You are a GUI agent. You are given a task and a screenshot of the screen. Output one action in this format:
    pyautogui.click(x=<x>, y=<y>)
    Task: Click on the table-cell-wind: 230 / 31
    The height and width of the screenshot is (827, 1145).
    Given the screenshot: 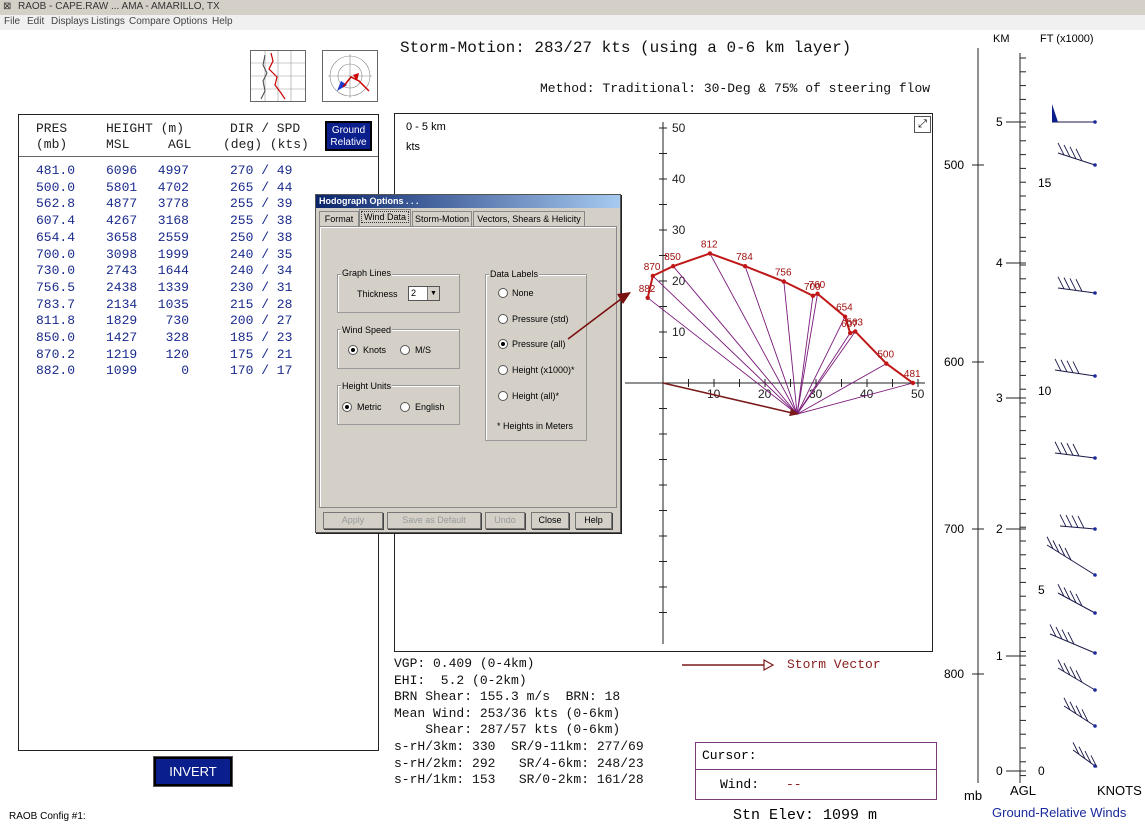 What is the action you would take?
    pyautogui.click(x=261, y=287)
    